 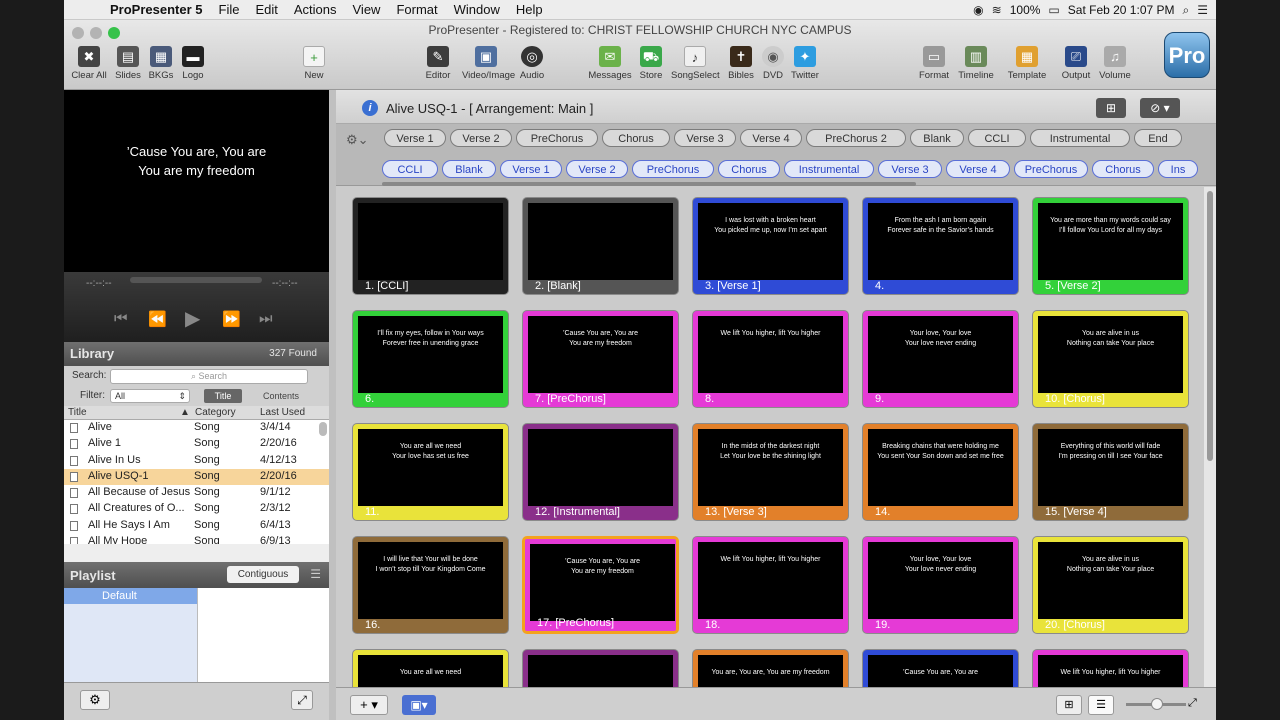 I want to click on library-search-input: ⌕ Search, so click(x=209, y=376).